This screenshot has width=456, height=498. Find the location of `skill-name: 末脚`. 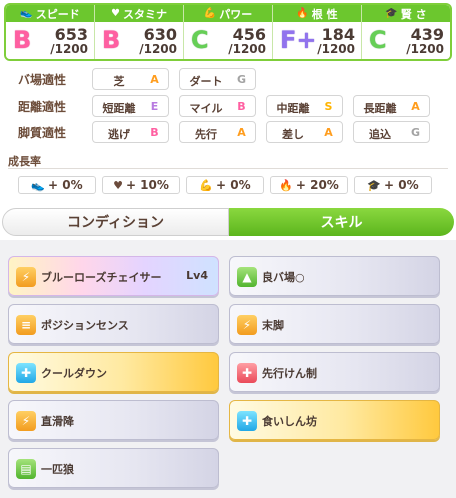

skill-name: 末脚 is located at coordinates (273, 325).